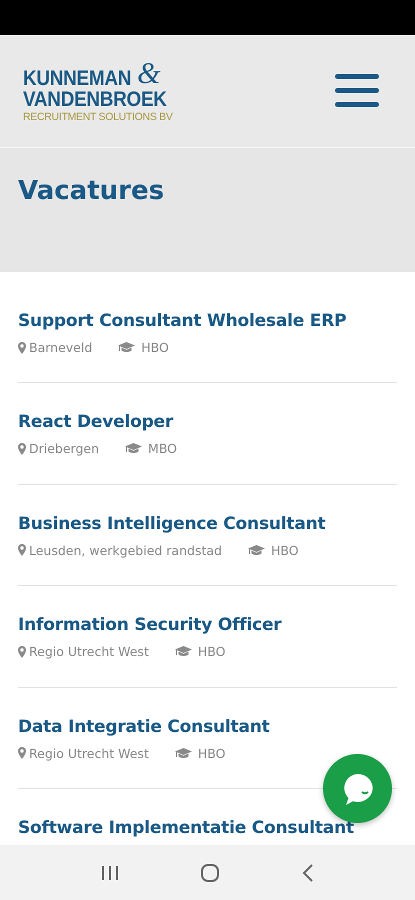  I want to click on vacancy-title-link: Support Consultant Wholesale ERP, so click(182, 321).